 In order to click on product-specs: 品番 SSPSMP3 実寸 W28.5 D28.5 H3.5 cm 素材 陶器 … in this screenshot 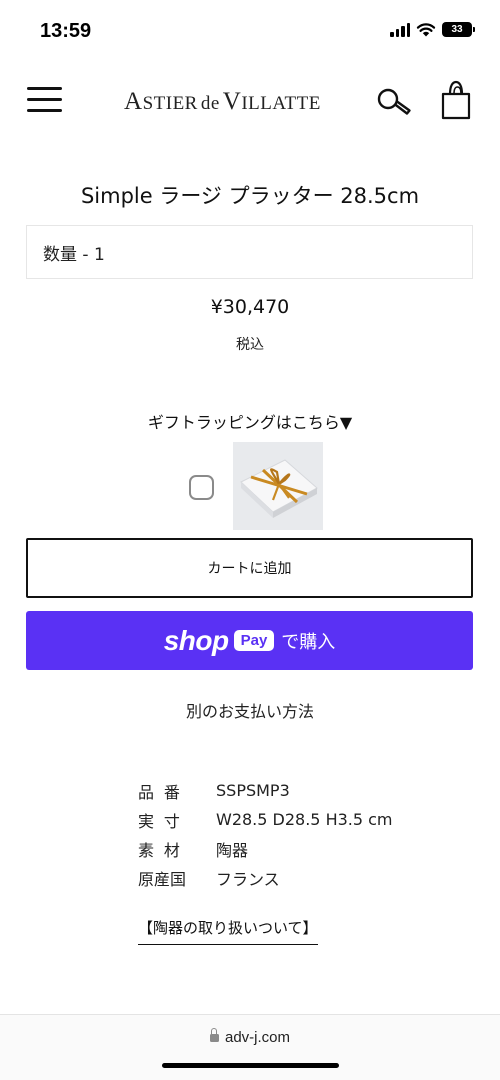, I will do `click(265, 834)`.